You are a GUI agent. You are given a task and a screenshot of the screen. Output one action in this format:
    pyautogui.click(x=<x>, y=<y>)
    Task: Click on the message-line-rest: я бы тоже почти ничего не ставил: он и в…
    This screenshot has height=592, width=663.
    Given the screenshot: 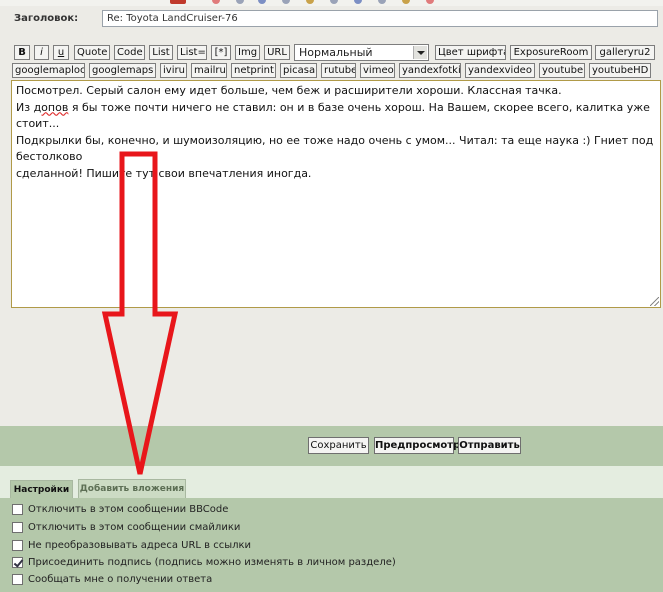 What is the action you would take?
    pyautogui.click(x=333, y=115)
    